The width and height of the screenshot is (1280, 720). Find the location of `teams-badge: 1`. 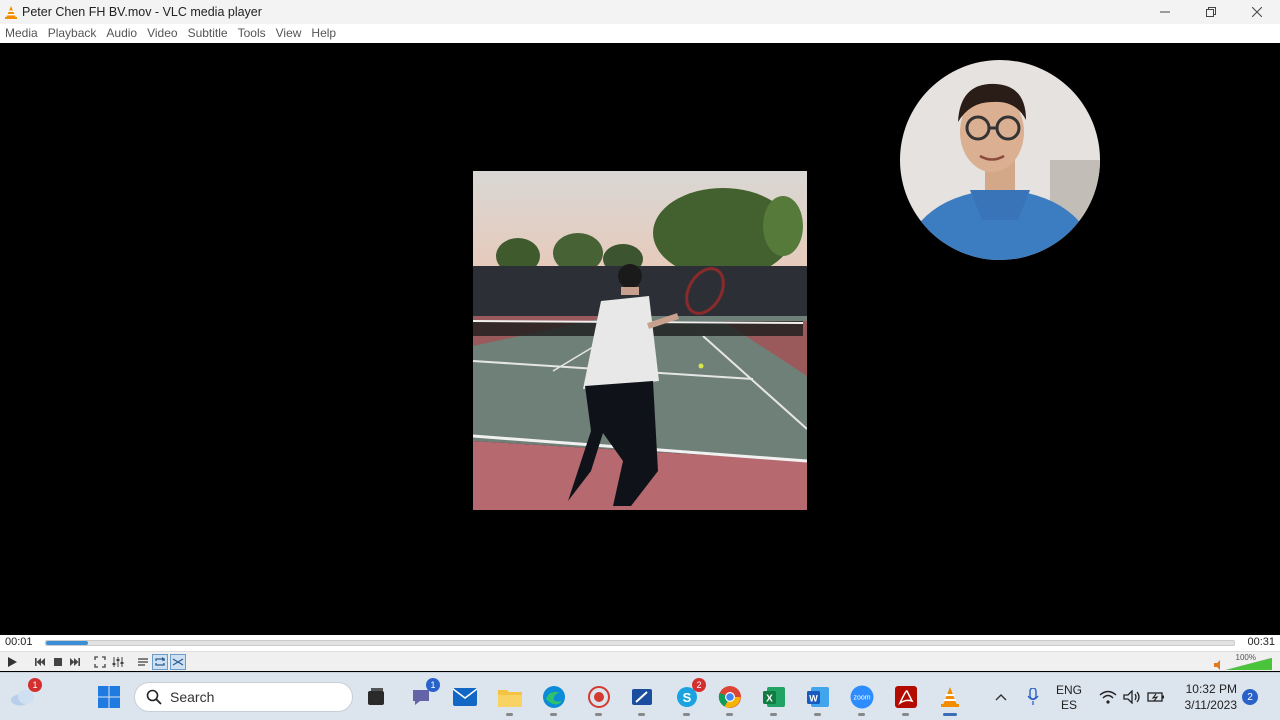

teams-badge: 1 is located at coordinates (433, 685).